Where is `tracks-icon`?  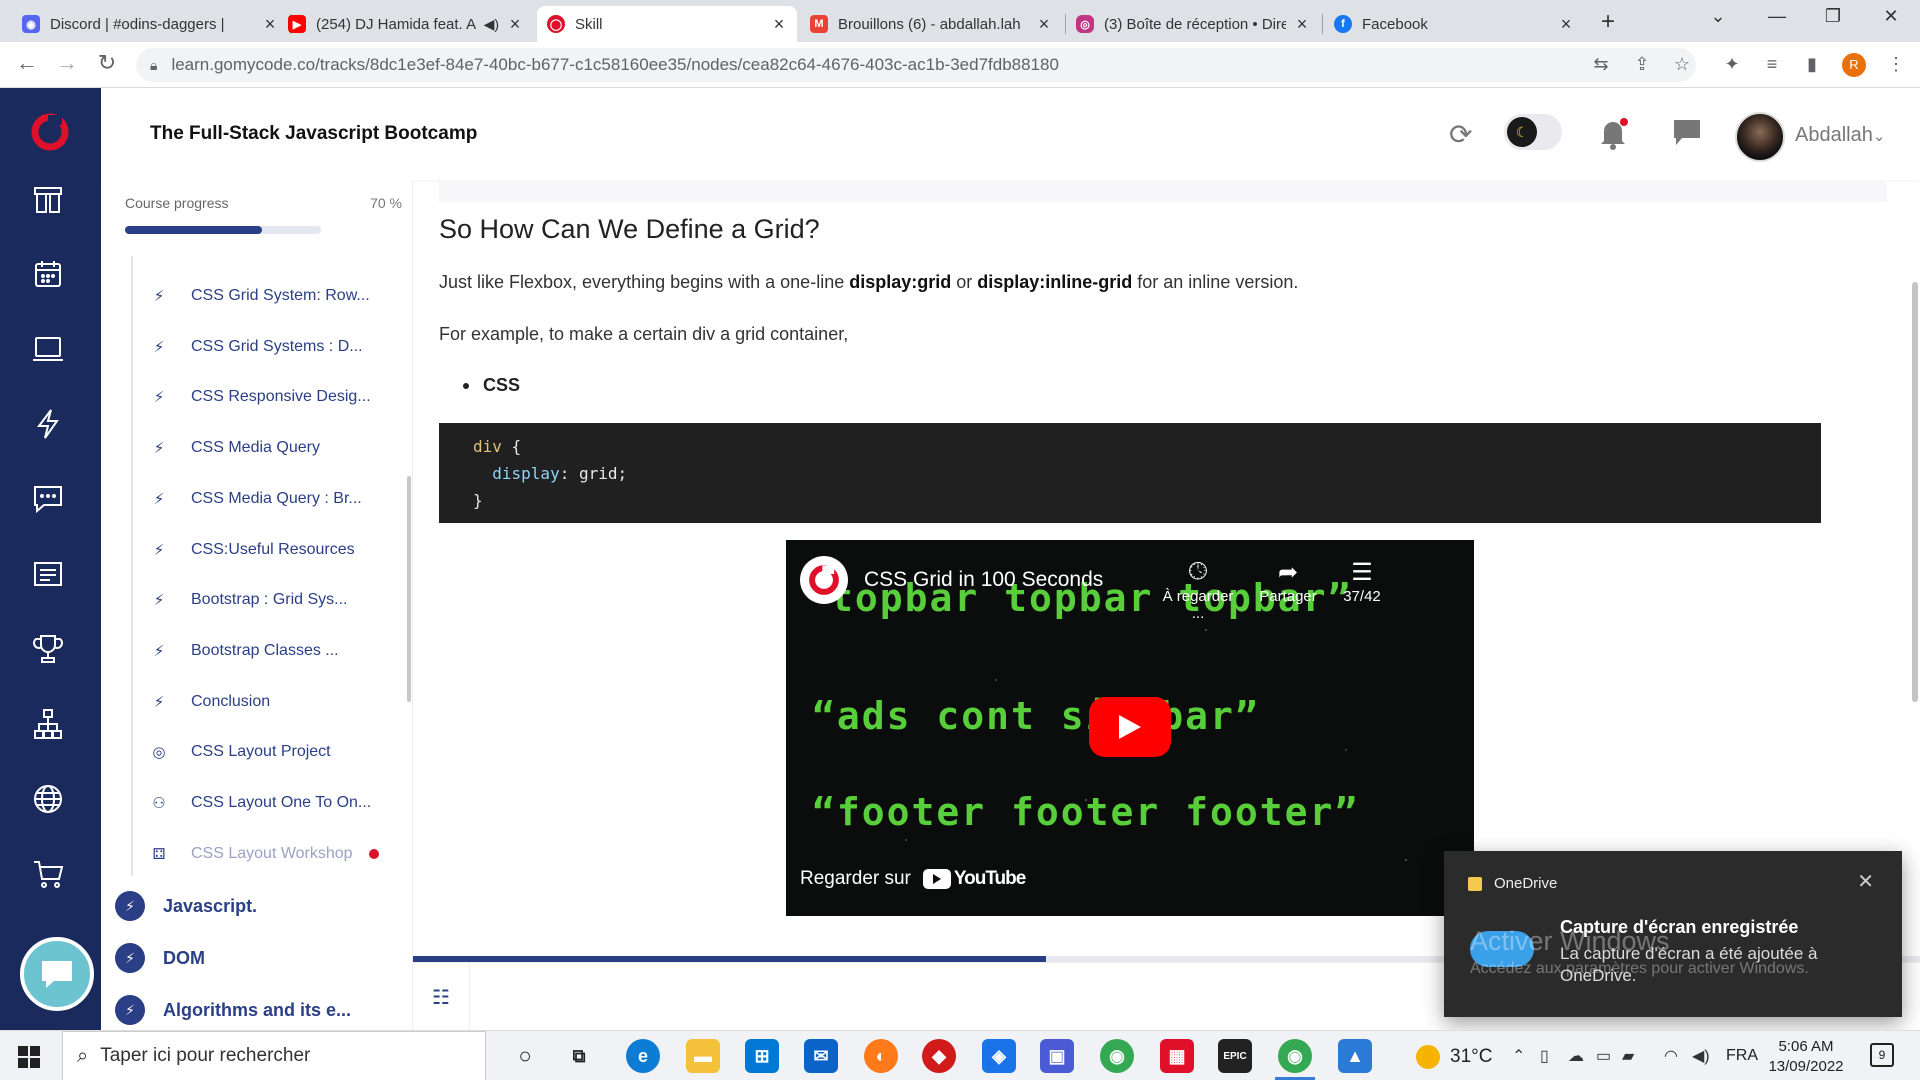
tracks-icon is located at coordinates (48, 199).